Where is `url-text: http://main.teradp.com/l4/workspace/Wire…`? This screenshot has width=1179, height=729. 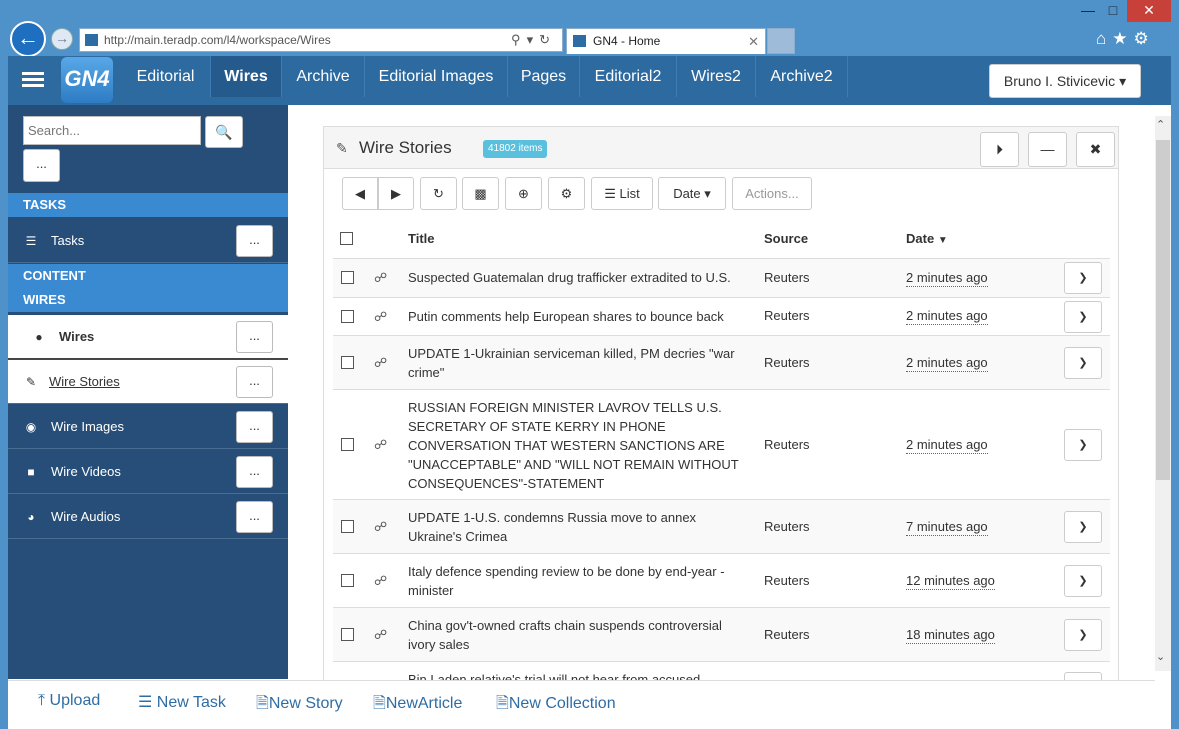 url-text: http://main.teradp.com/l4/workspace/Wire… is located at coordinates (217, 40).